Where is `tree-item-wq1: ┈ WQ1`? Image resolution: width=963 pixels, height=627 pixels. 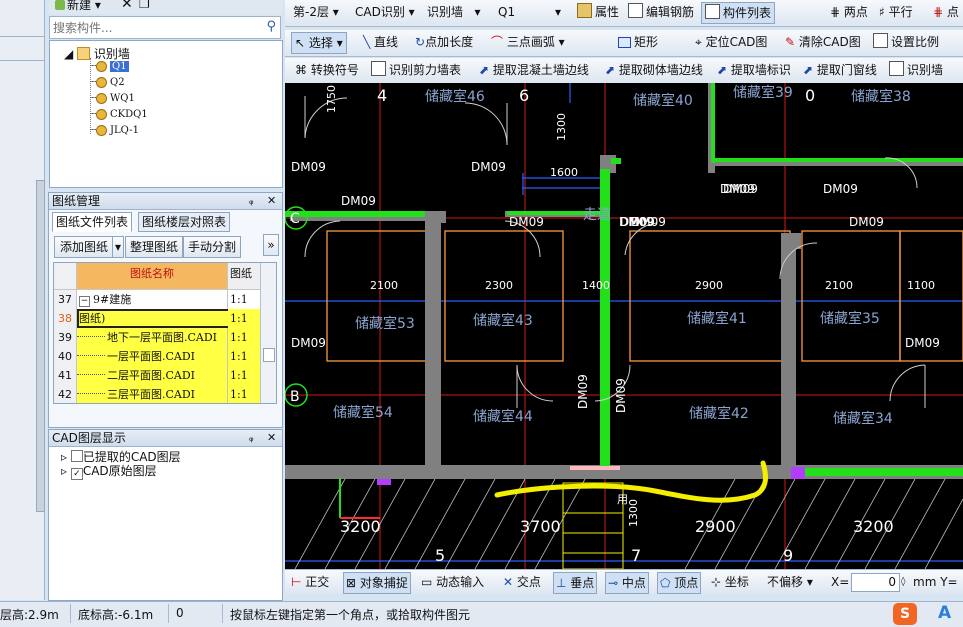 tree-item-wq1: ┈ WQ1 is located at coordinates (112, 98).